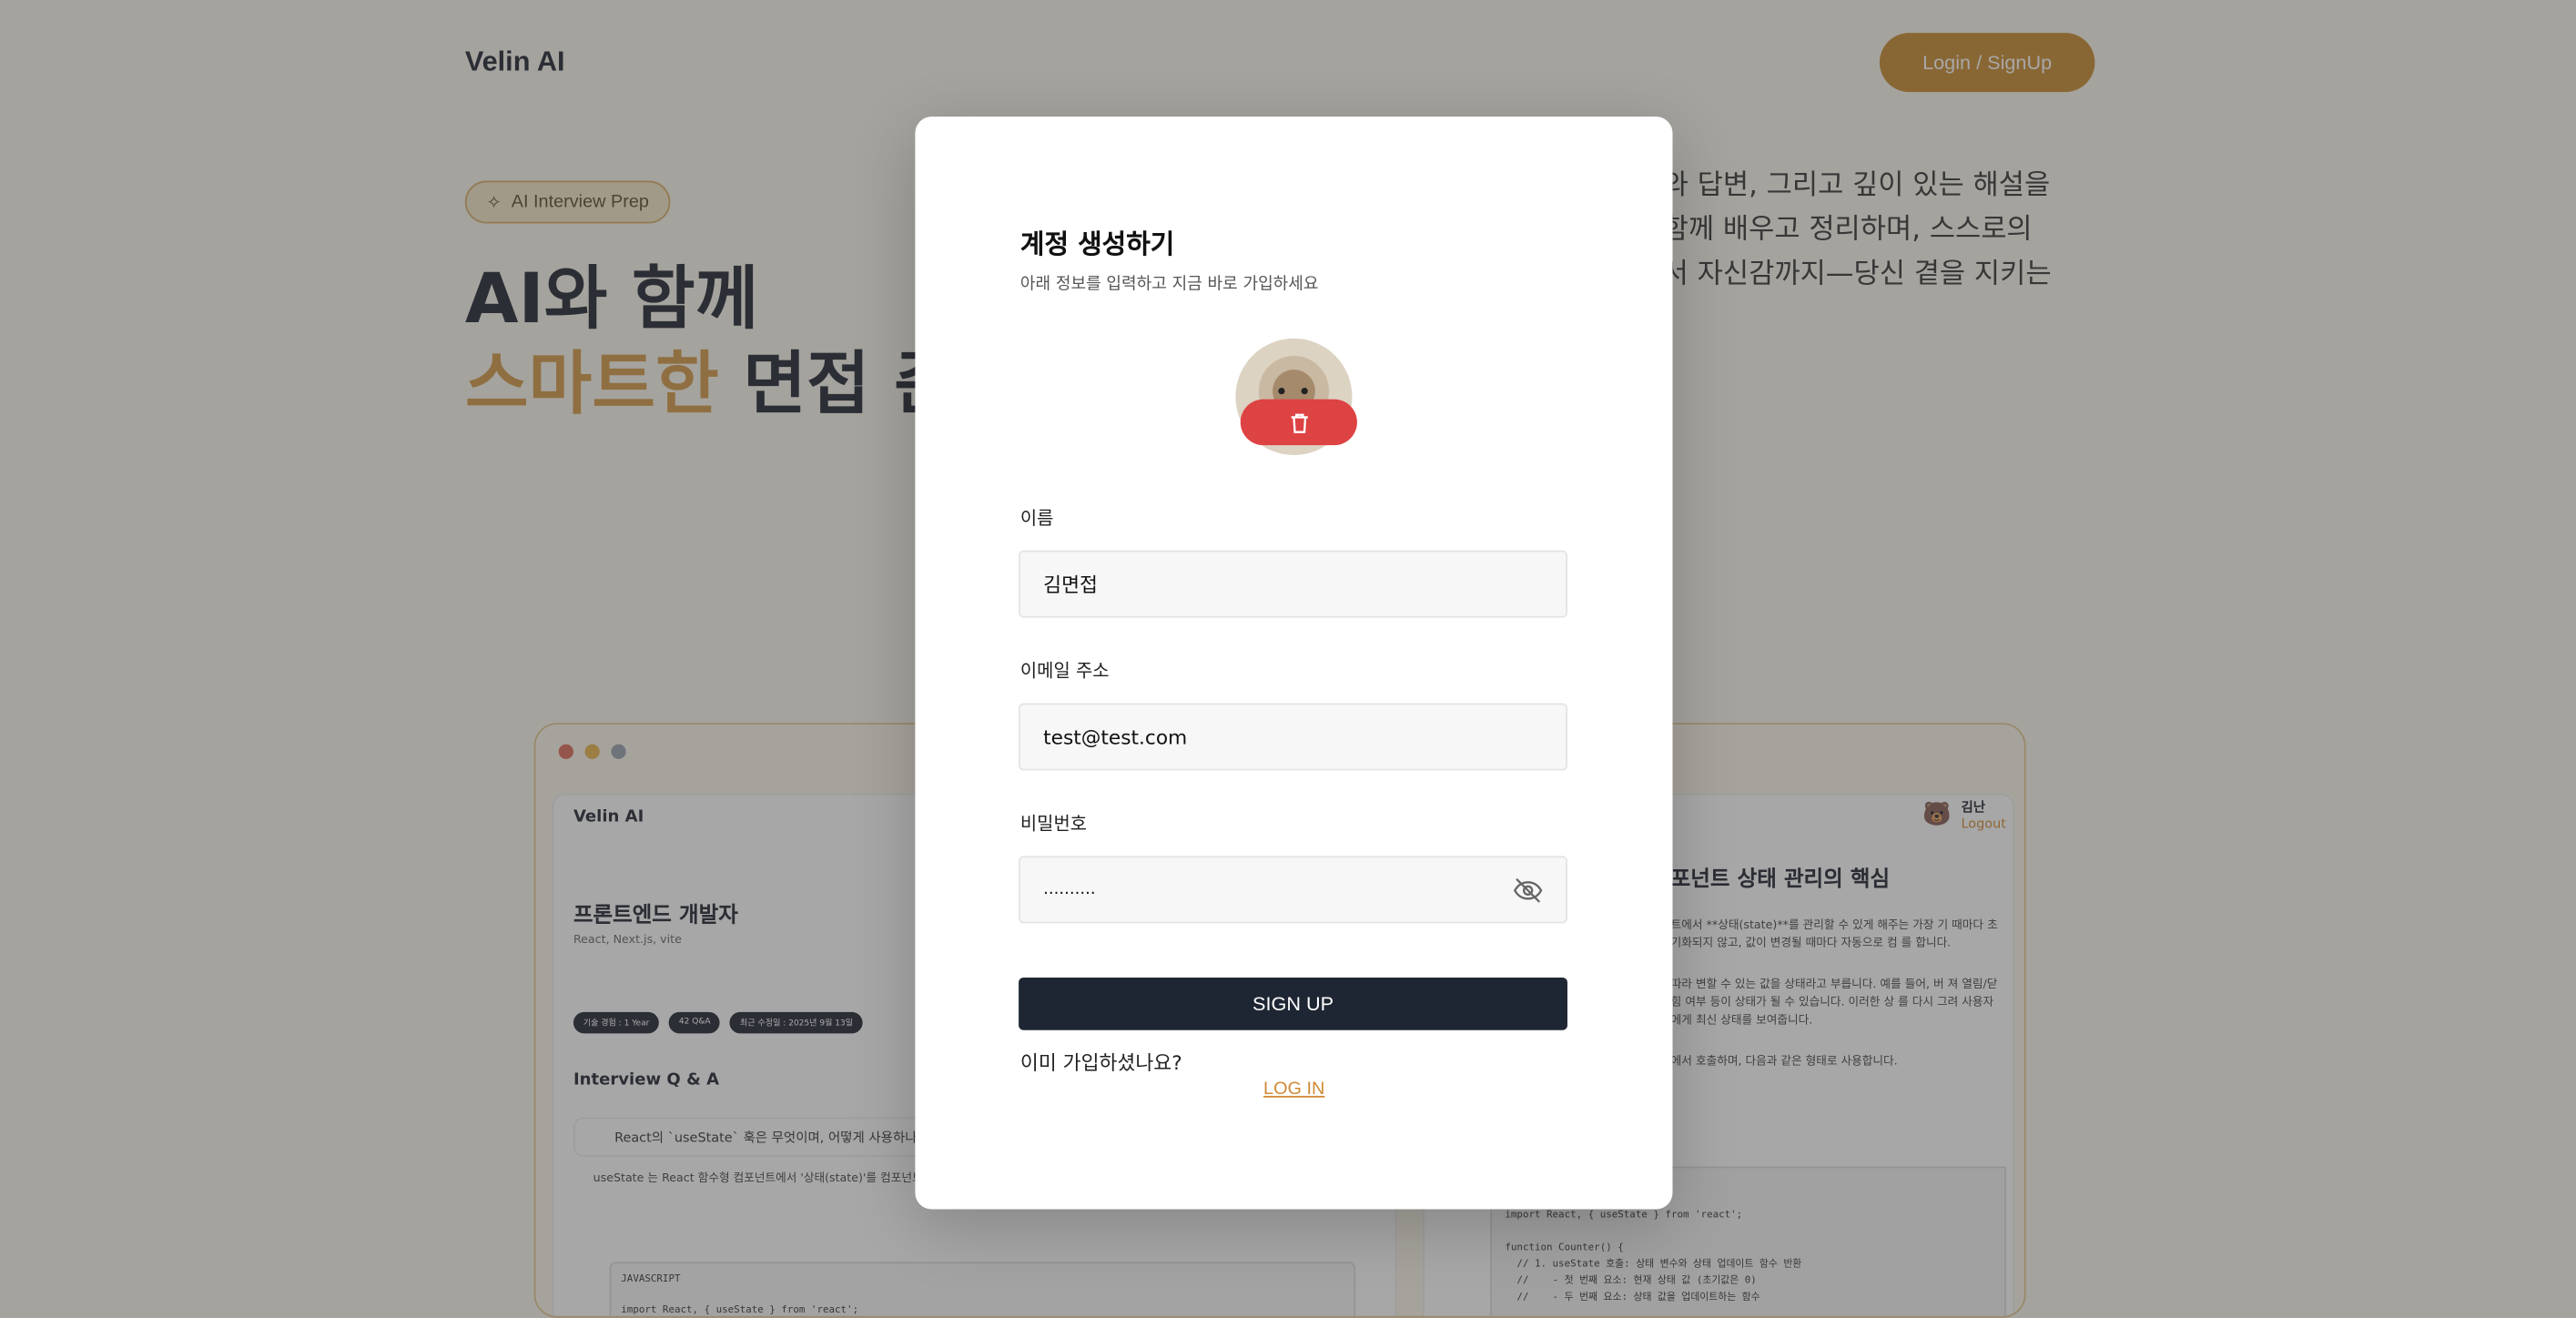  What do you see at coordinates (1053, 824) in the screenshot?
I see `password-label: 비밀번호` at bounding box center [1053, 824].